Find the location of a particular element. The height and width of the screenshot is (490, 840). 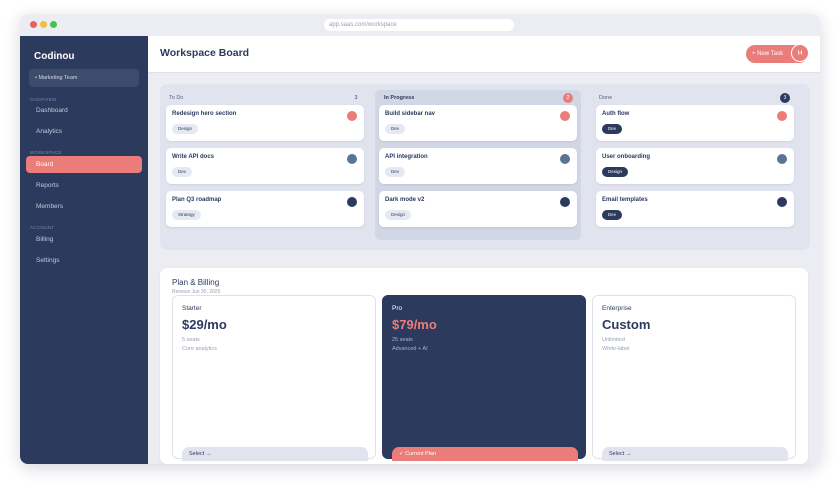

minimize-window-icon is located at coordinates (43, 24).